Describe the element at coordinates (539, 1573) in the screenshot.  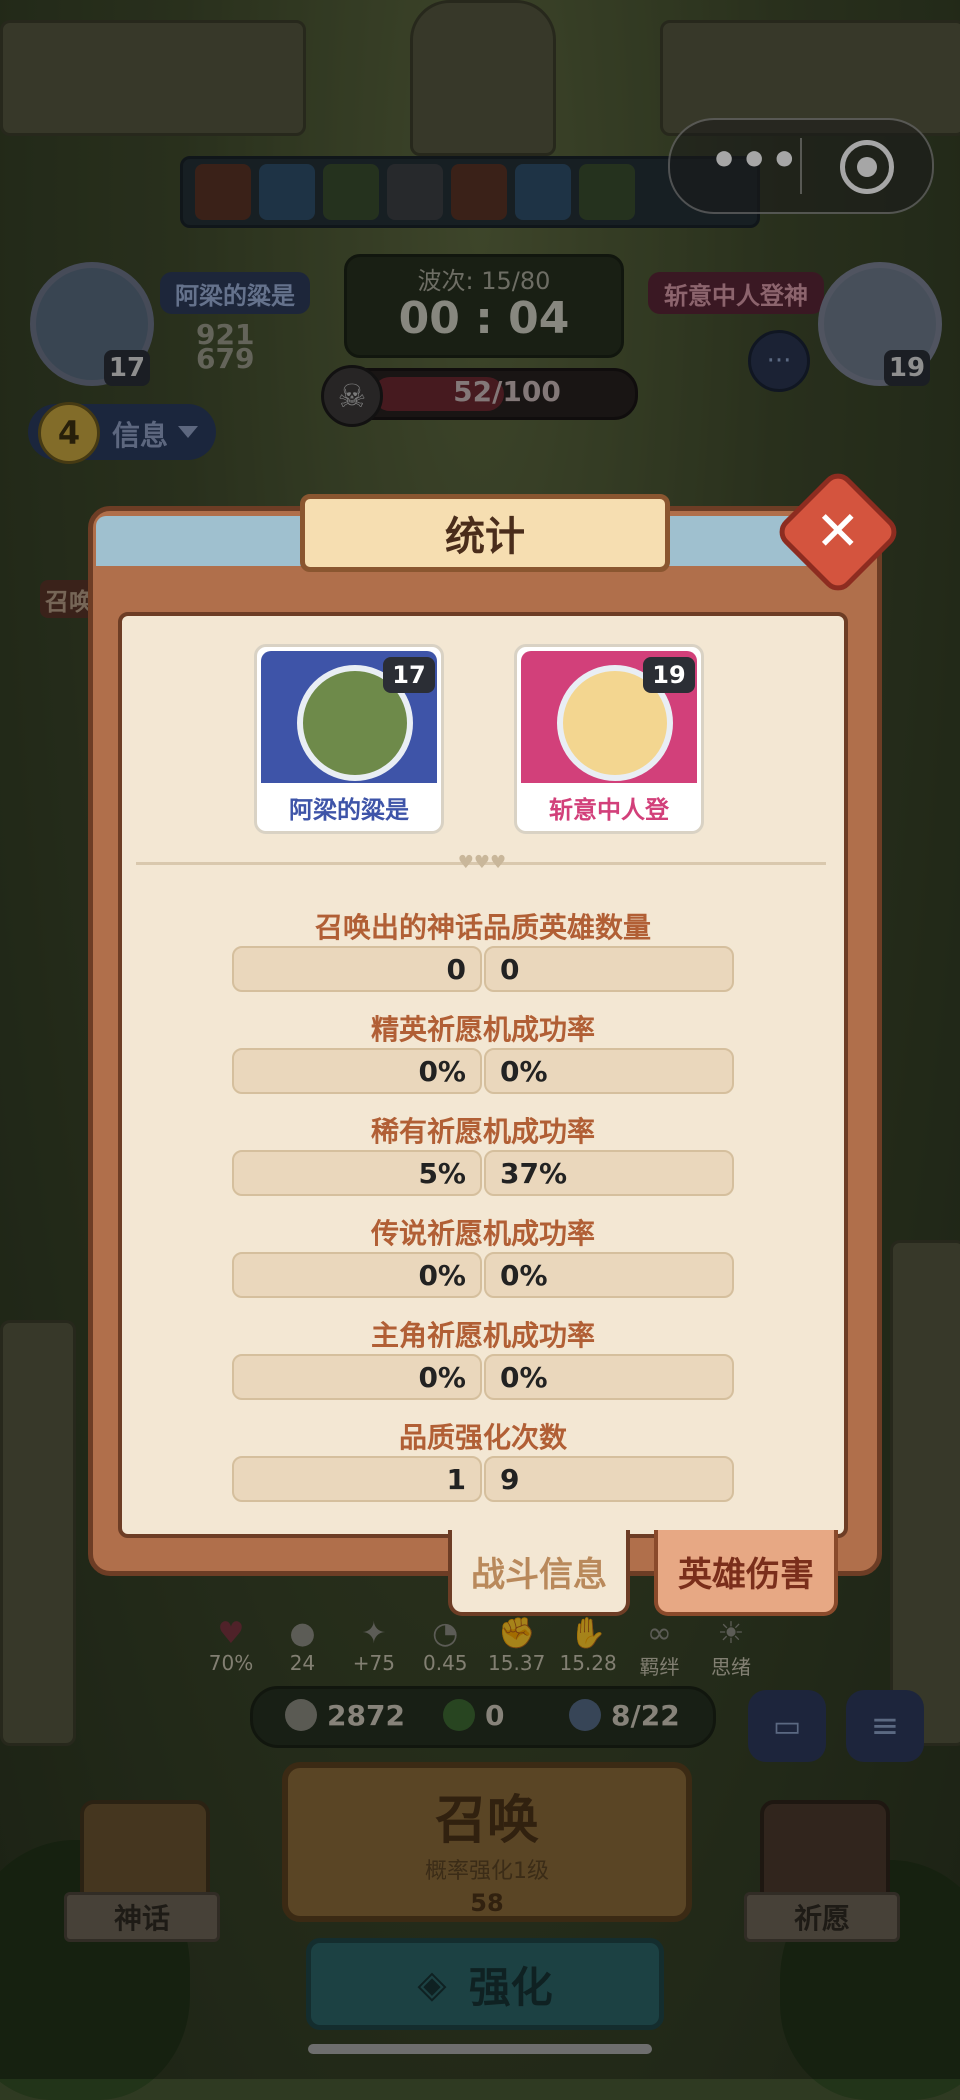
I see `tab-battle-info: 战斗信息` at that location.